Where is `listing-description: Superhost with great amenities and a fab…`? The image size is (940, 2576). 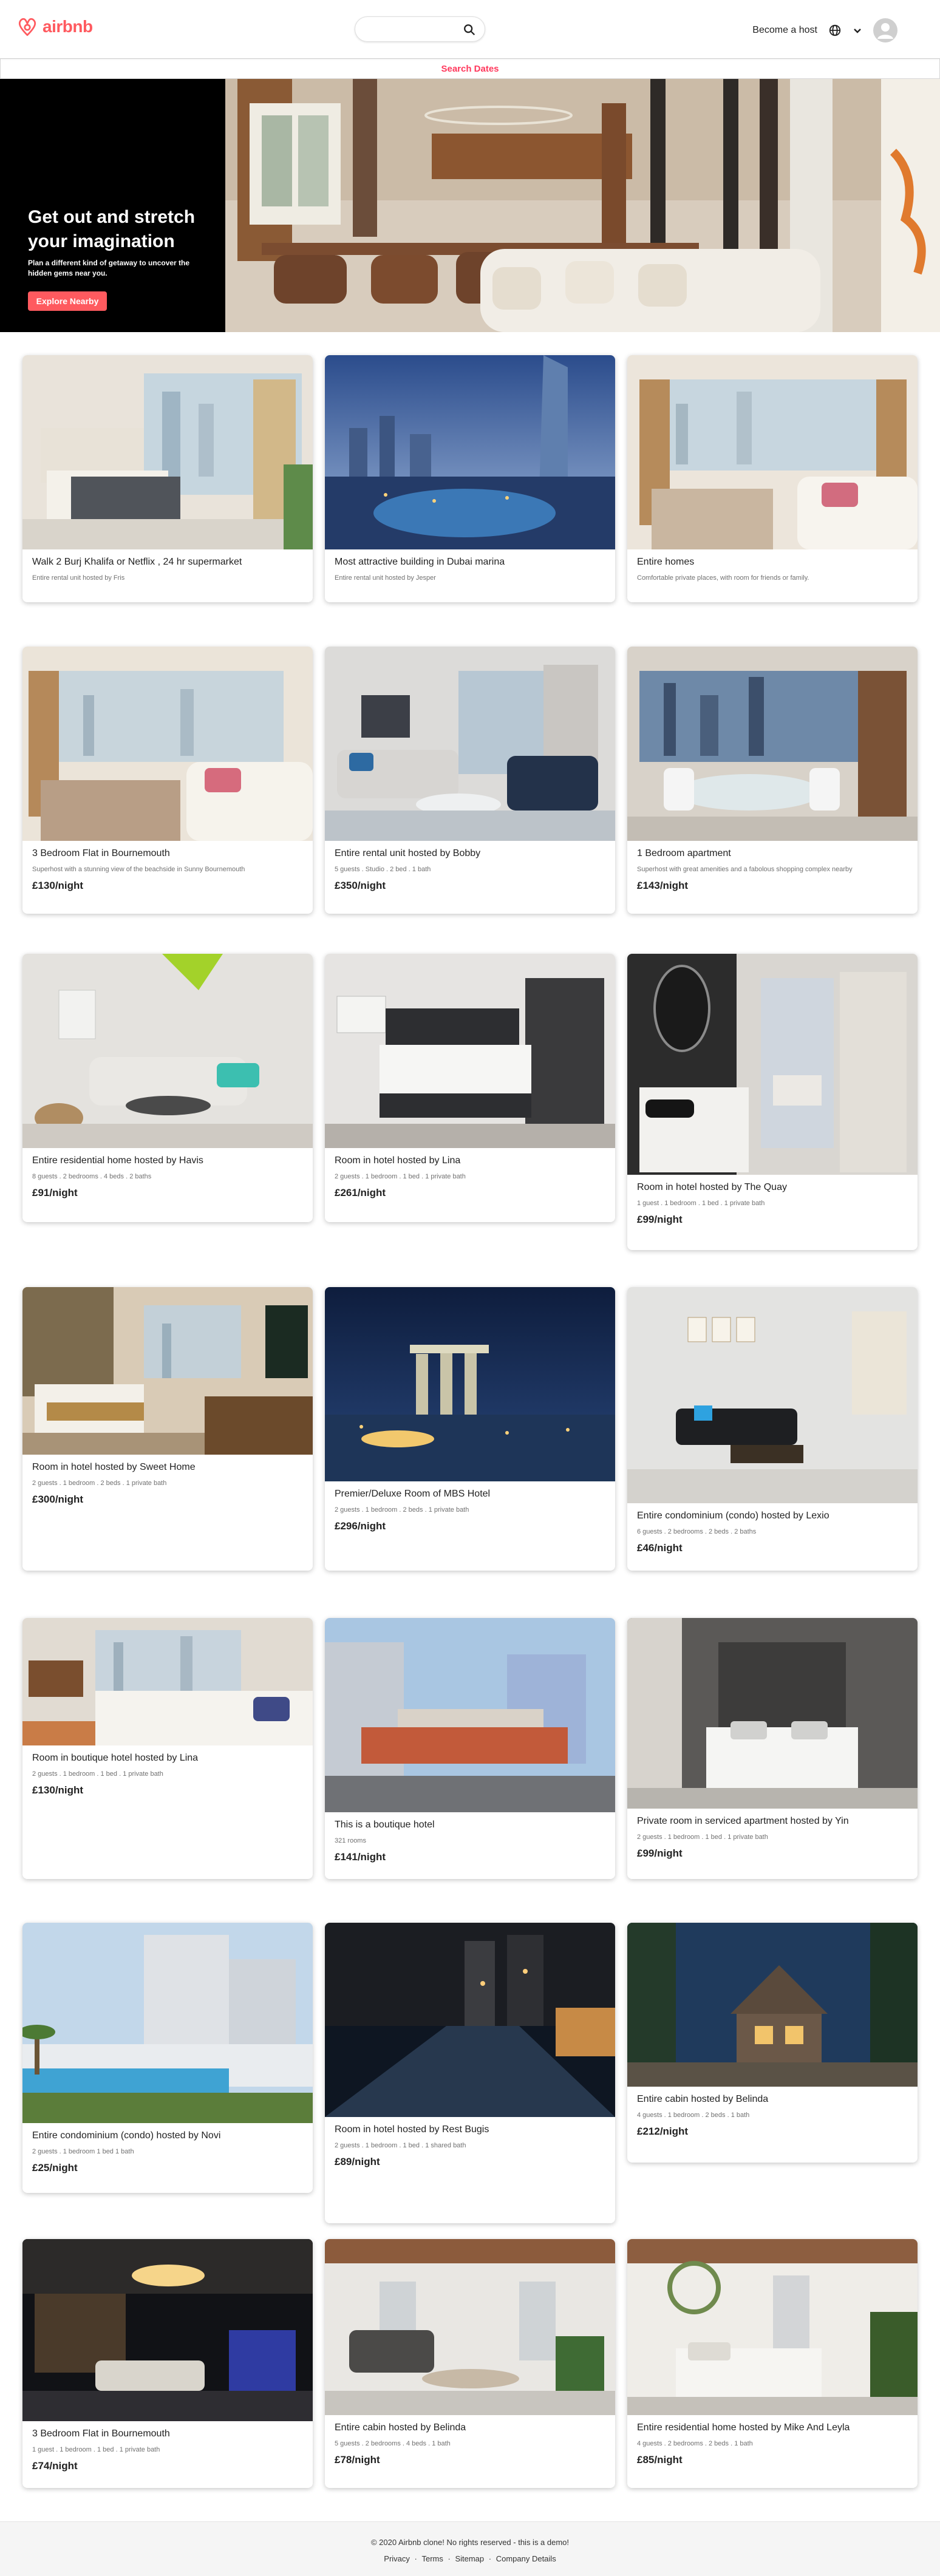
listing-description: Superhost with great amenities and a fab… is located at coordinates (745, 869).